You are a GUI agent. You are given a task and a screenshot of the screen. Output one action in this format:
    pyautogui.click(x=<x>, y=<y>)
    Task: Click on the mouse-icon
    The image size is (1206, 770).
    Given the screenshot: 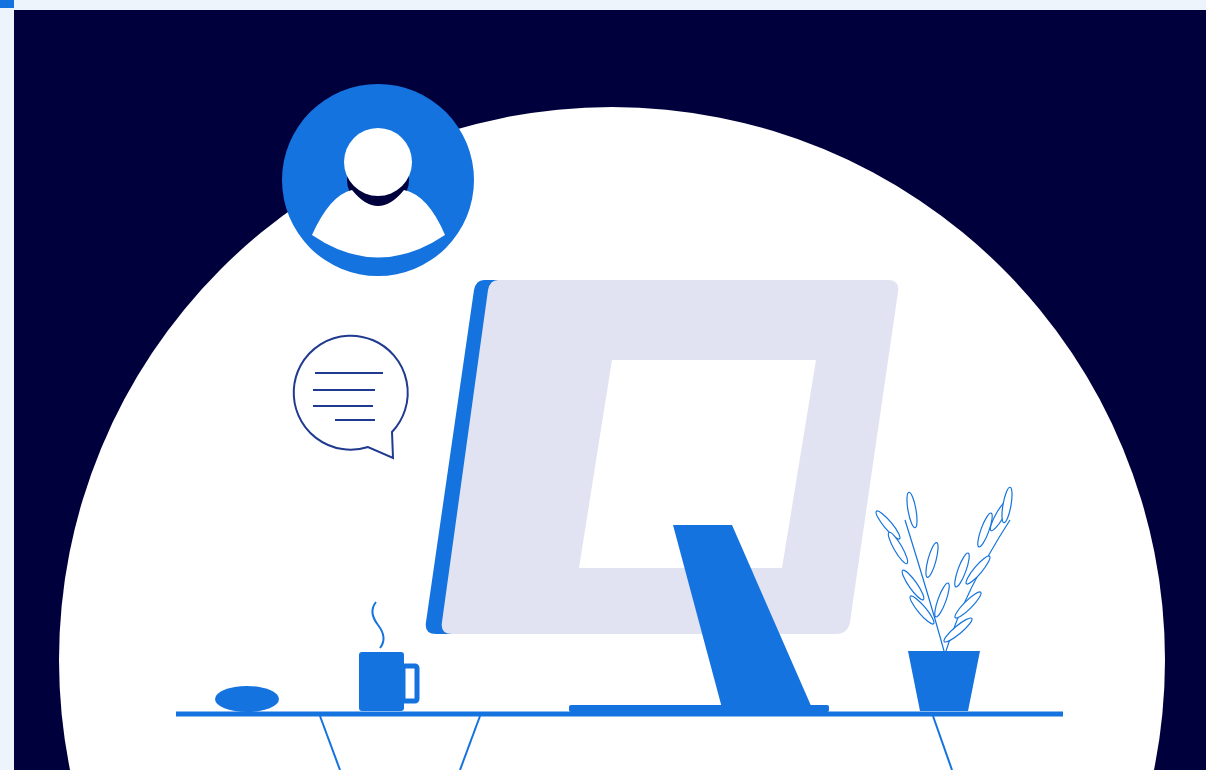 What is the action you would take?
    pyautogui.click(x=247, y=699)
    